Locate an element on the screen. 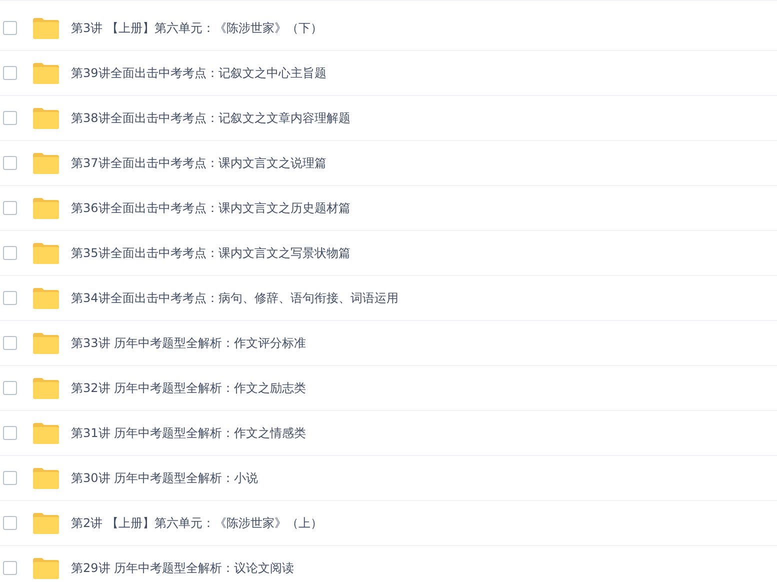 The width and height of the screenshot is (777, 582). file-name: 第30讲 历年中考题型全解析：小说 is located at coordinates (164, 478).